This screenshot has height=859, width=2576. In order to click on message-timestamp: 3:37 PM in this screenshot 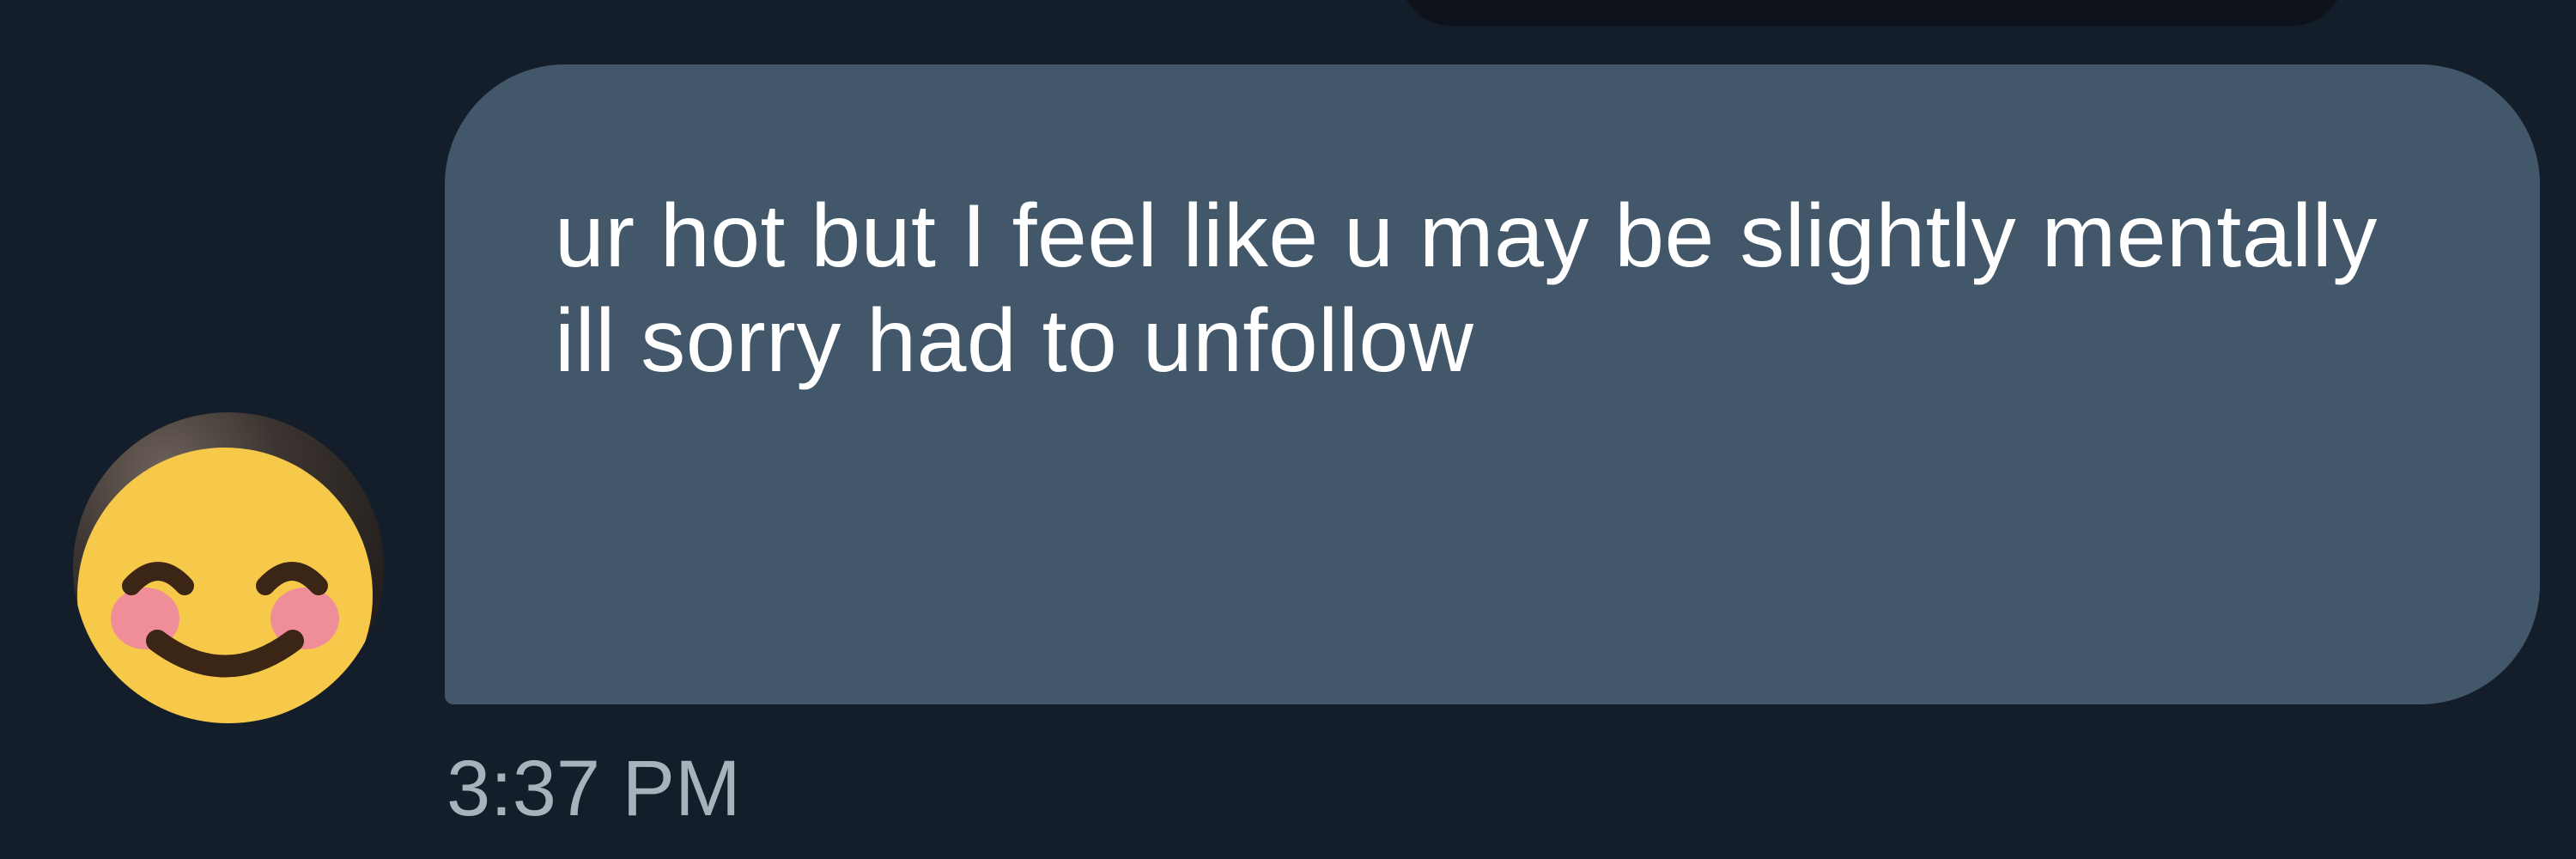, I will do `click(594, 788)`.